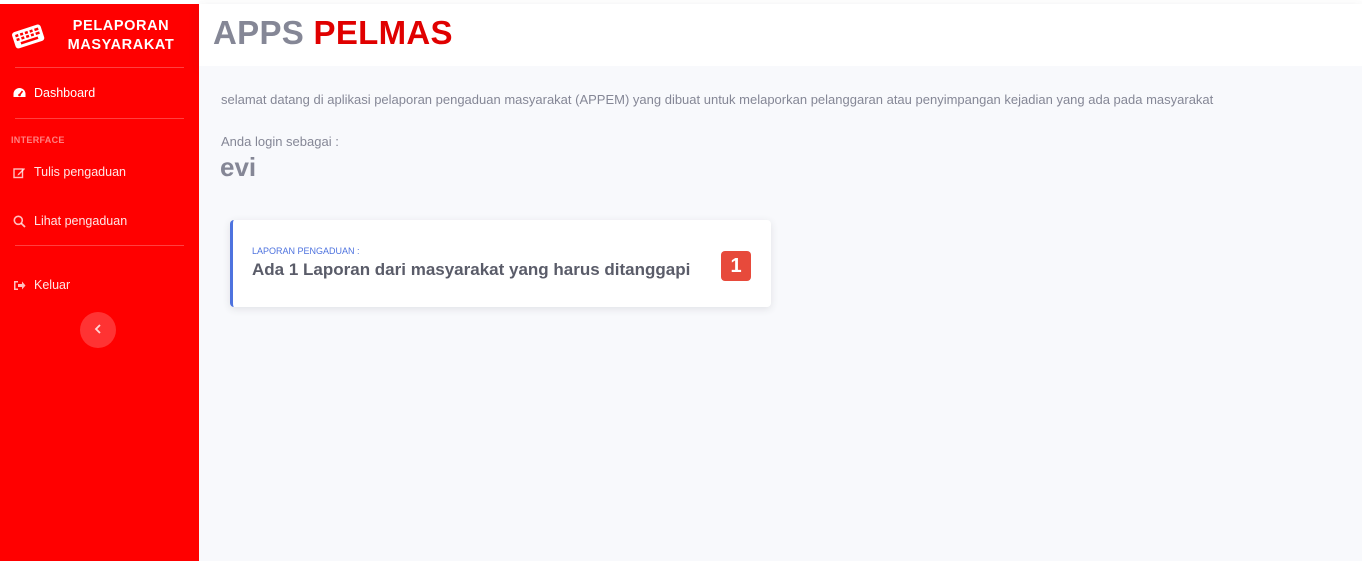 Image resolution: width=1370 pixels, height=572 pixels. I want to click on sidebar-brand-text: PELAPORAN MASYARAKAT, so click(121, 36).